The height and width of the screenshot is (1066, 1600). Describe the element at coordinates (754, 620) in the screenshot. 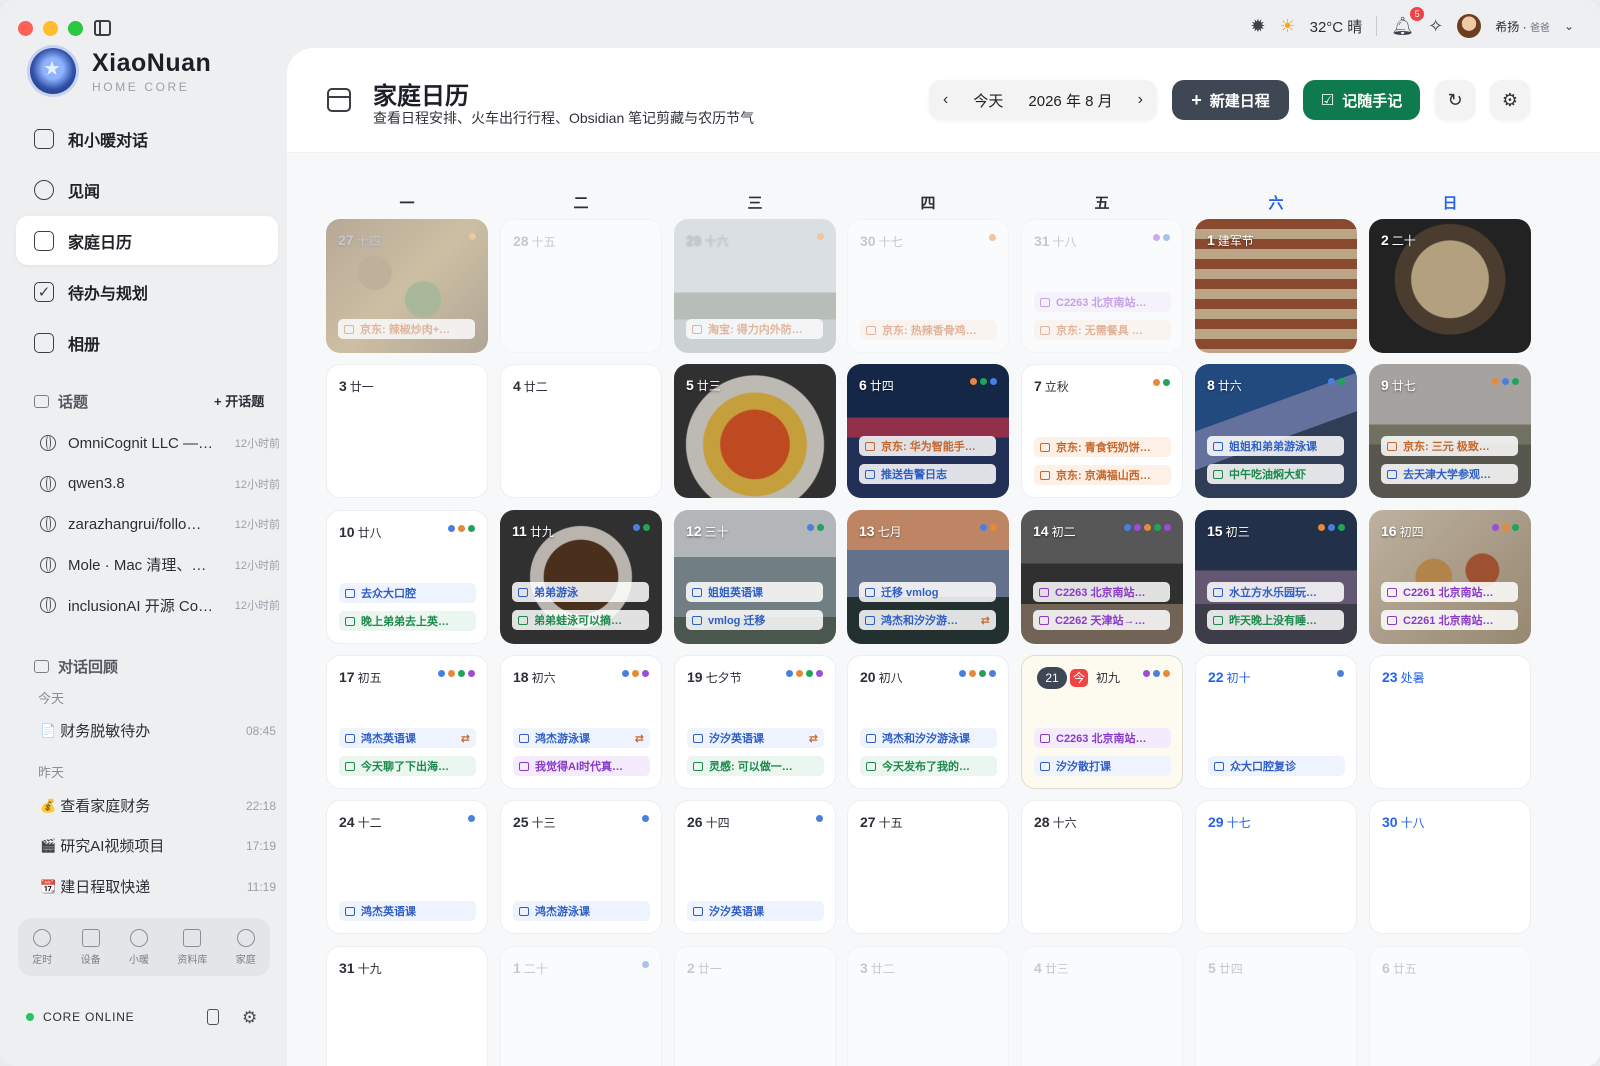

I see `event-chip: vmlog 迁移` at that location.